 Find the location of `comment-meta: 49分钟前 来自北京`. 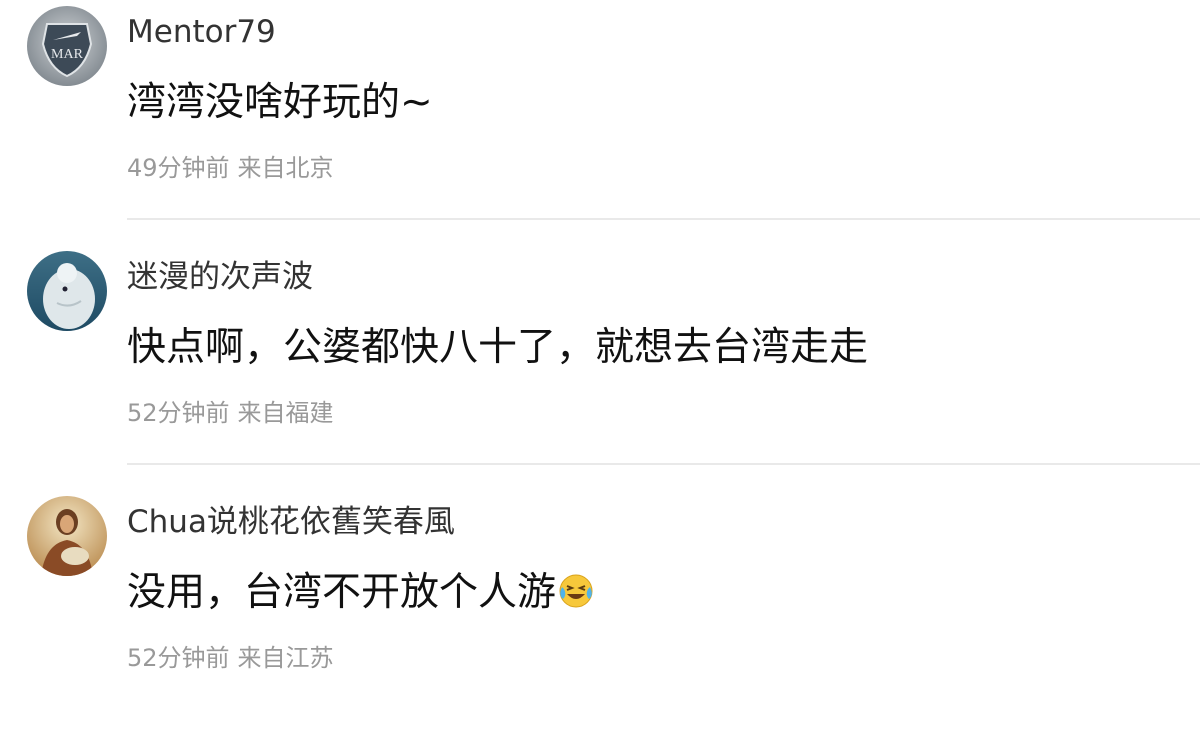

comment-meta: 49分钟前 来自北京 is located at coordinates (230, 168).